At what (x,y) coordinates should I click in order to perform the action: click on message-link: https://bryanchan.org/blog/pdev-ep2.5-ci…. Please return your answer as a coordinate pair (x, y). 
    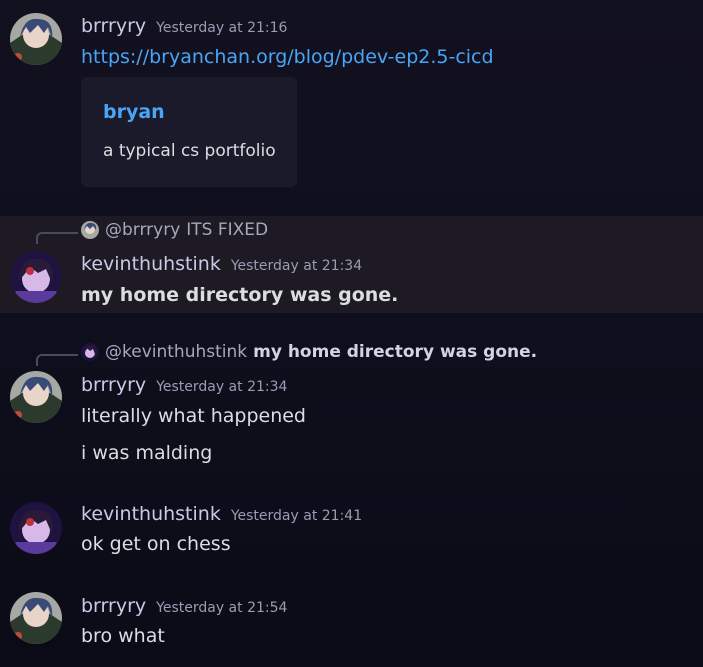
    Looking at the image, I should click on (287, 57).